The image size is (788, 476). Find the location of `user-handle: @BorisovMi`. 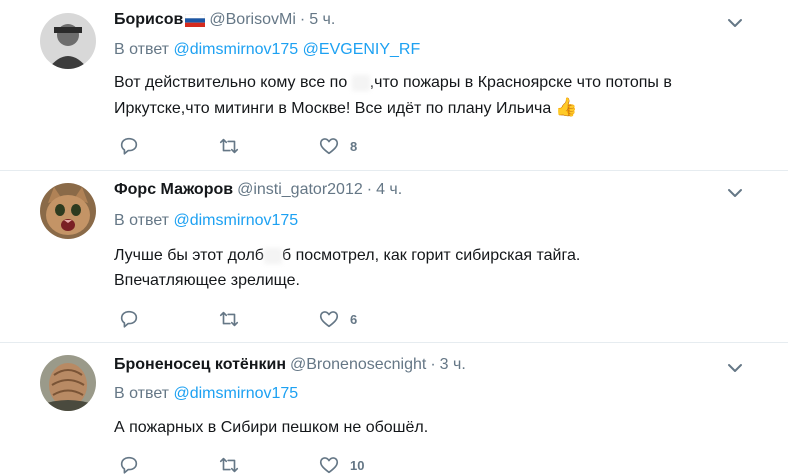

user-handle: @BorisovMi is located at coordinates (252, 20).